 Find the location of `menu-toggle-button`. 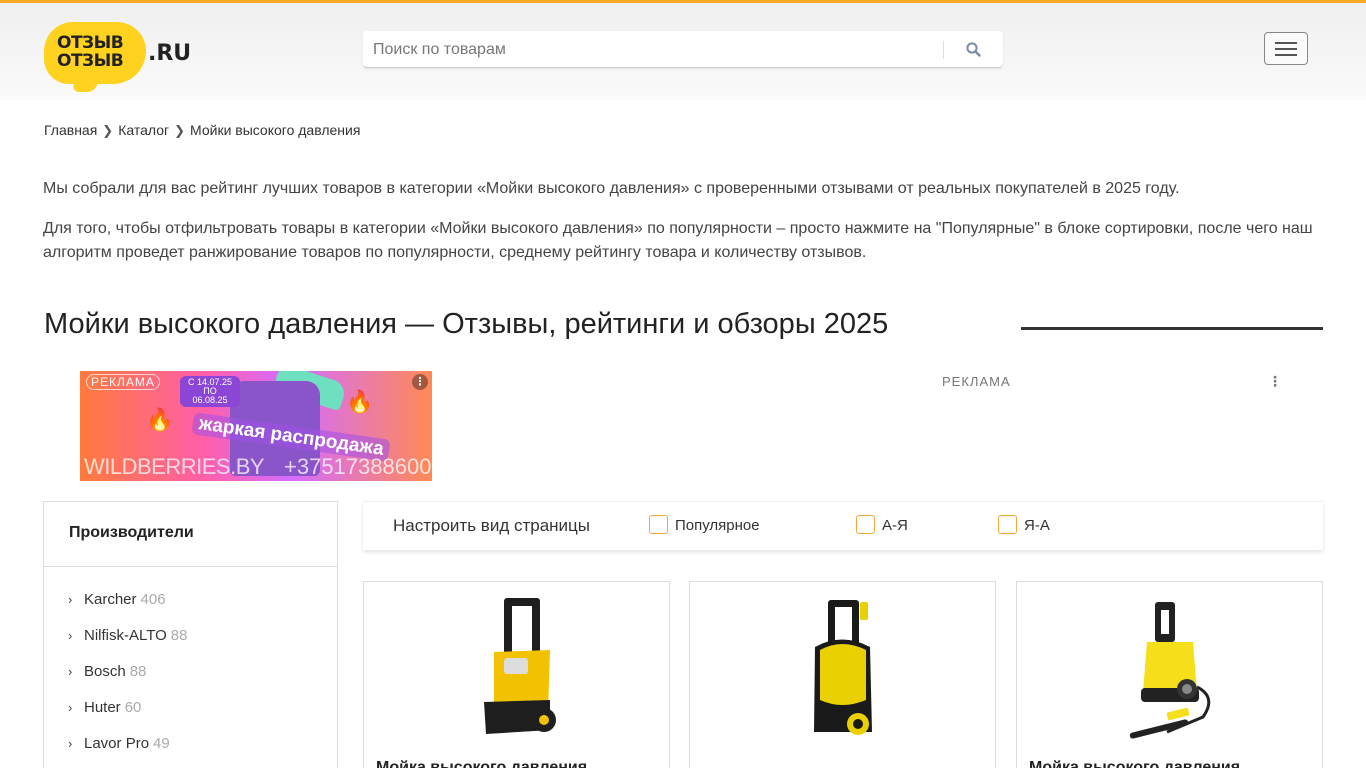

menu-toggle-button is located at coordinates (1286, 48).